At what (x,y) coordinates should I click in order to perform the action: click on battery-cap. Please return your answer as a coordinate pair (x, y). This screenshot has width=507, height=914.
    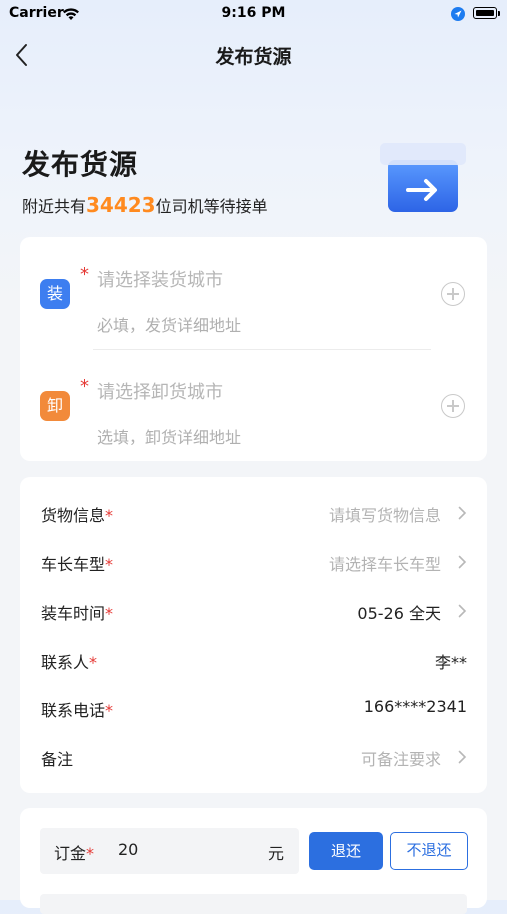
    Looking at the image, I should click on (499, 13).